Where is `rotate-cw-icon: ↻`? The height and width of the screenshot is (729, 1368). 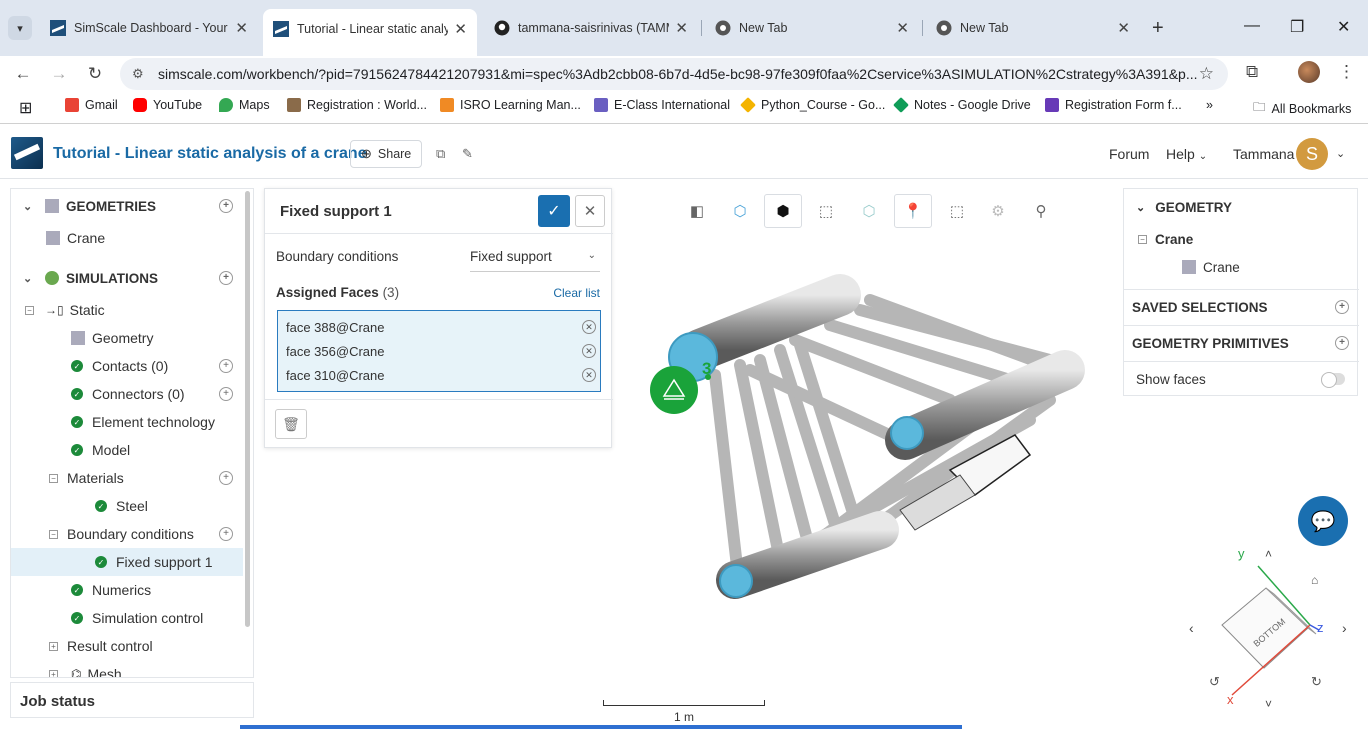 rotate-cw-icon: ↻ is located at coordinates (1316, 681).